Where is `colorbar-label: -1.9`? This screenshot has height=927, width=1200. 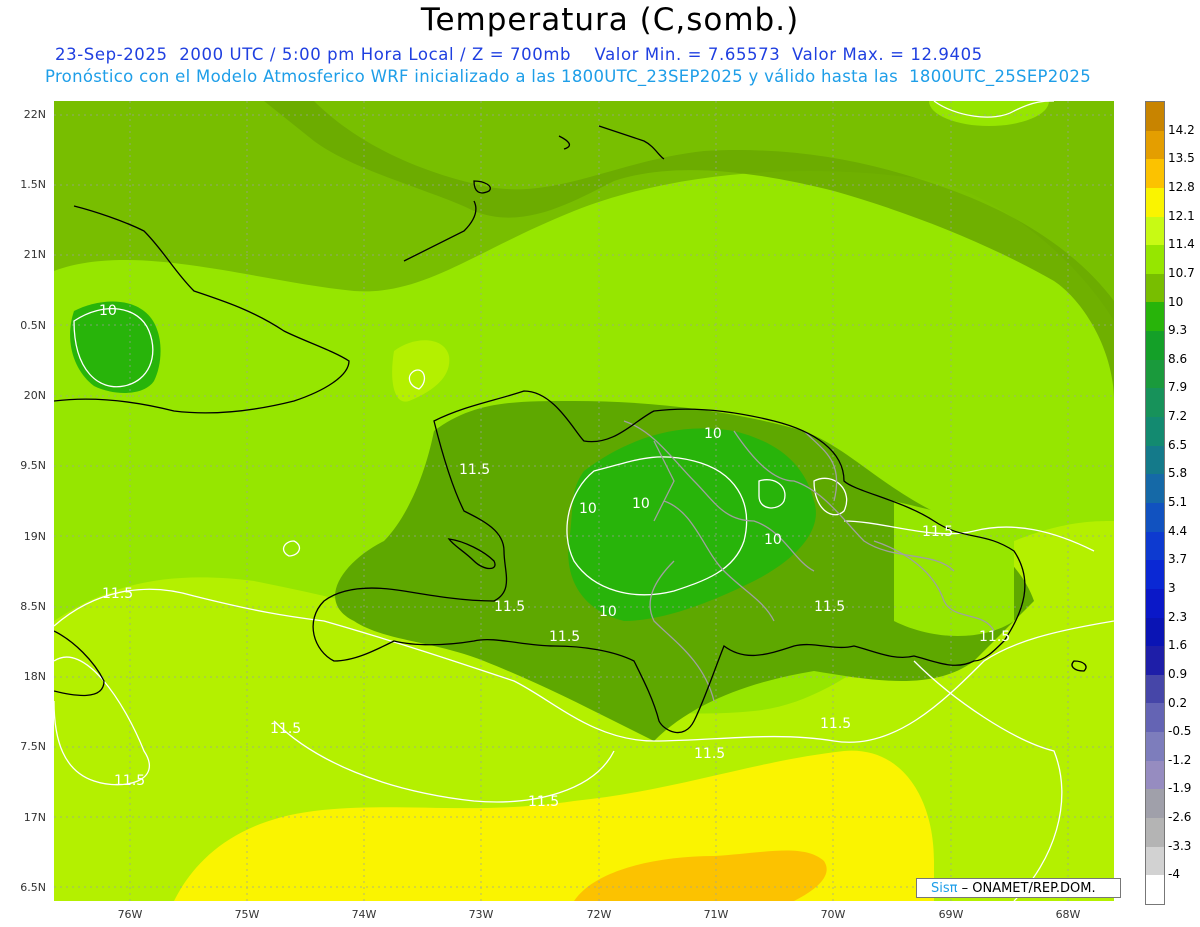
colorbar-label: -1.9 is located at coordinates (1180, 788).